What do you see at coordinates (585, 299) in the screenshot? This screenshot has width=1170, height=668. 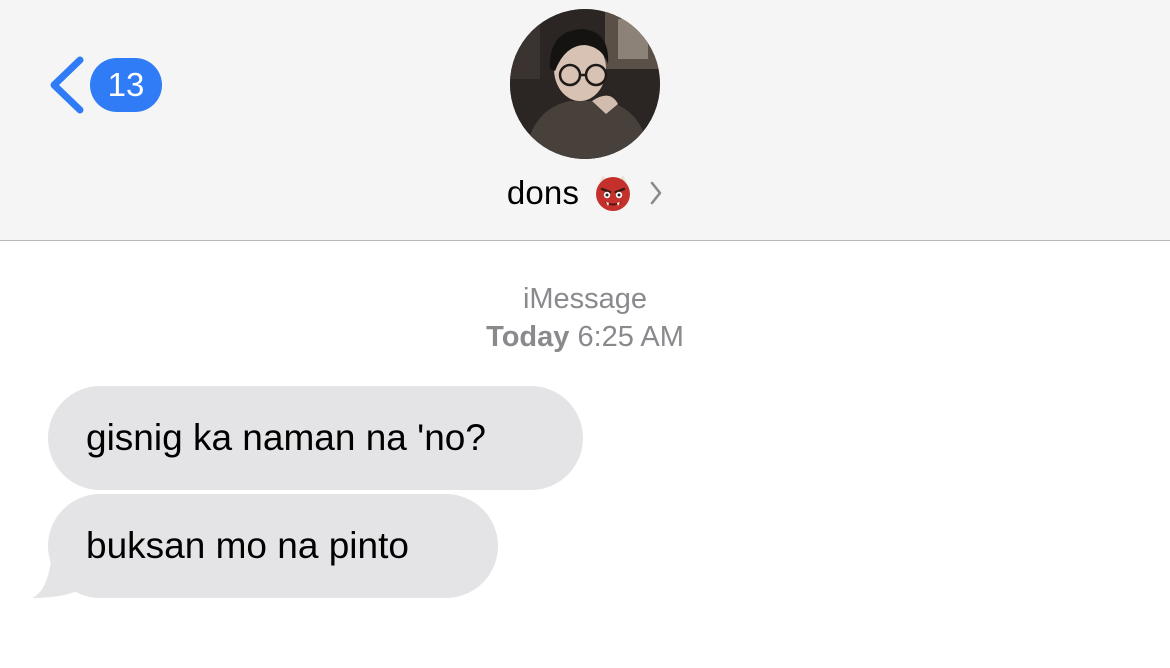 I see `service-label: iMessage` at bounding box center [585, 299].